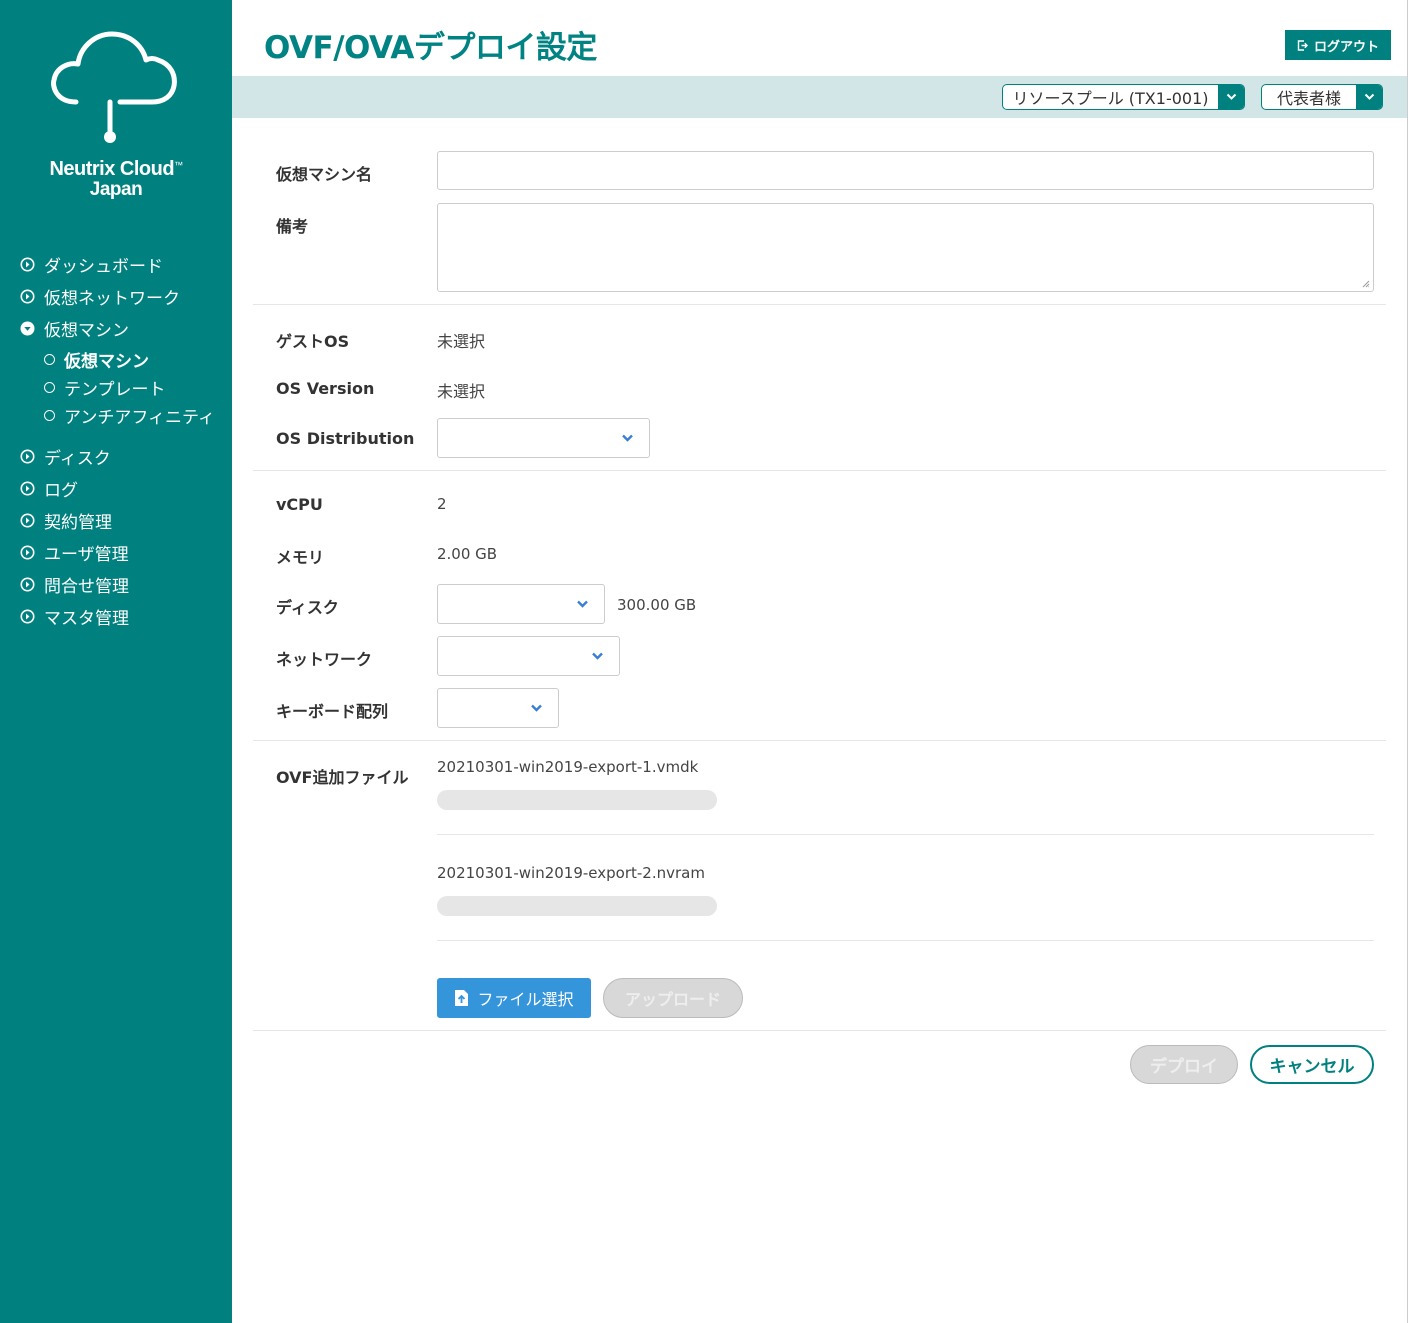 This screenshot has width=1408, height=1323. Describe the element at coordinates (905, 170) in the screenshot. I see `vm-name-input` at that location.